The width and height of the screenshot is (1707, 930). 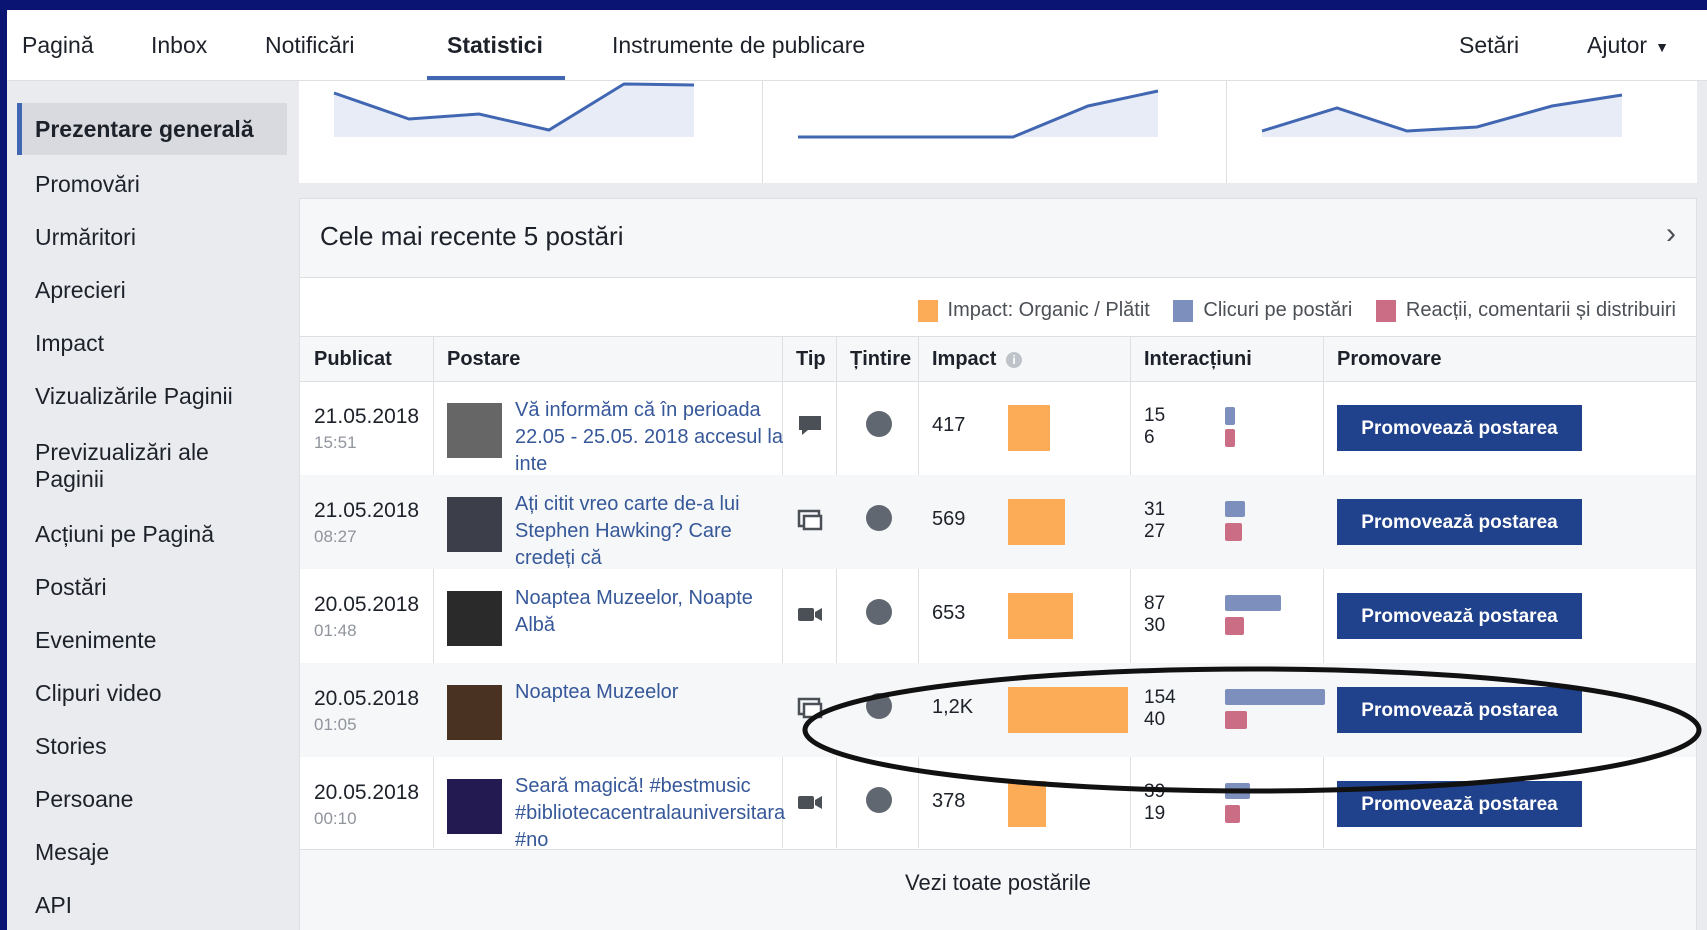 I want to click on panel-header: Cele mai recente 5 postări ›, so click(x=998, y=238).